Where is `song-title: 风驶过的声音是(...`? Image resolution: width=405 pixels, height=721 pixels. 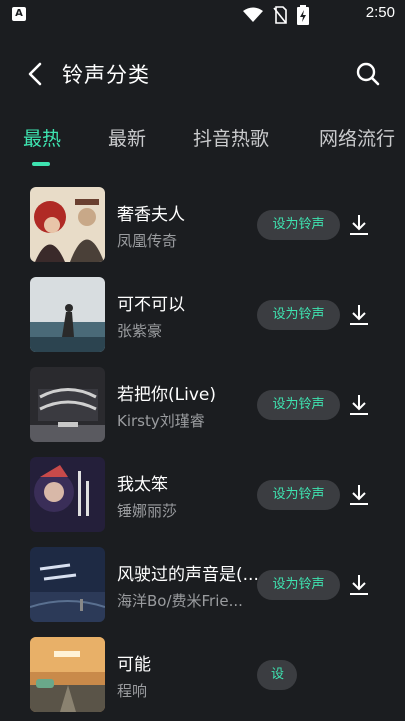
song-title: 风驶过的声音是(... is located at coordinates (188, 575).